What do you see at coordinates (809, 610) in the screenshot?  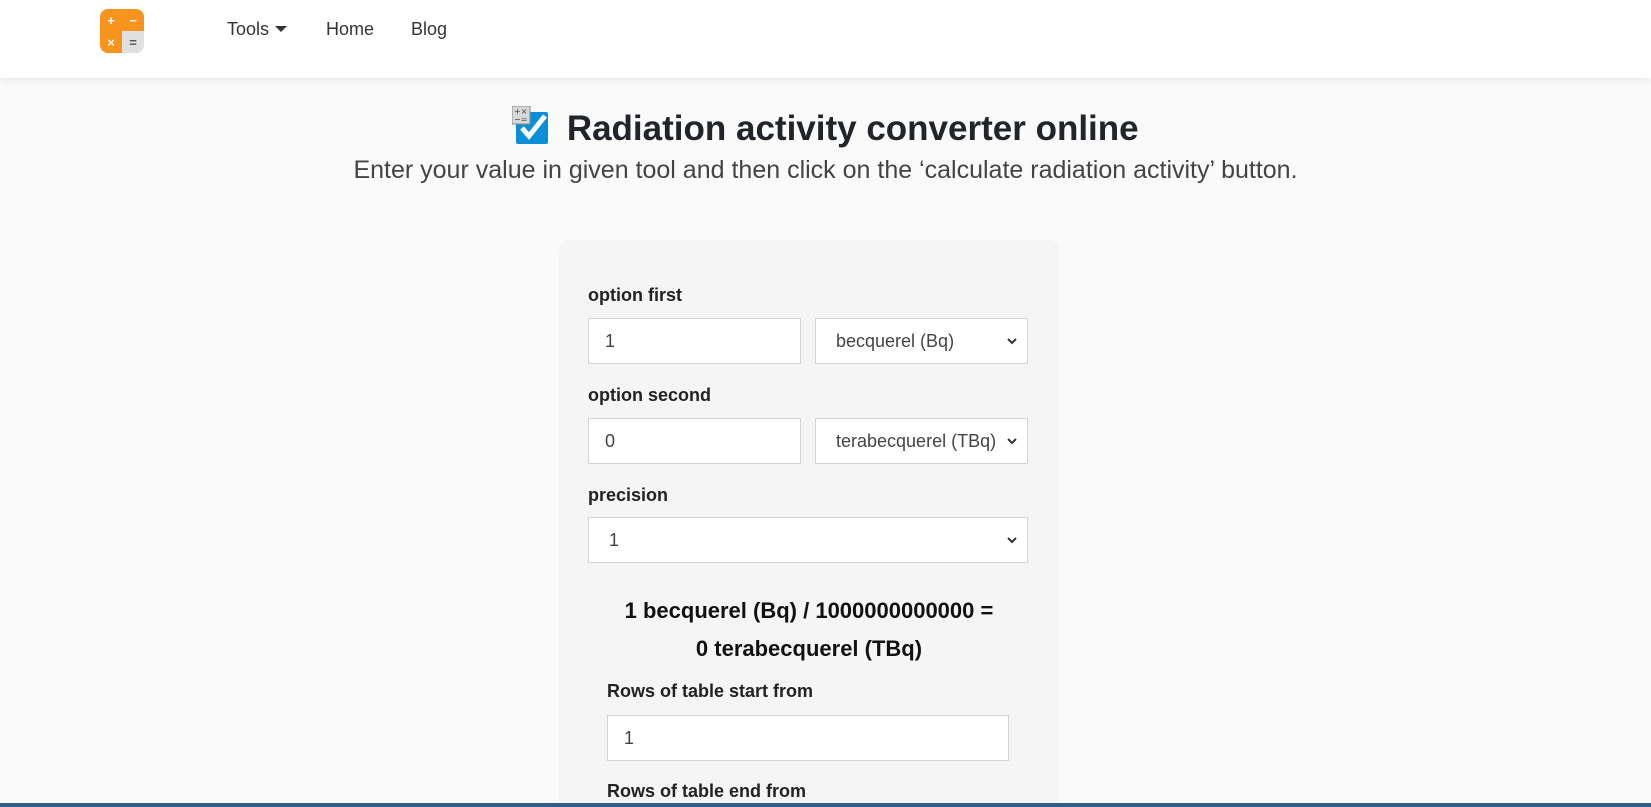 I see `result-line-1: 1 becquerel (Bq) / 1000000000000 =` at bounding box center [809, 610].